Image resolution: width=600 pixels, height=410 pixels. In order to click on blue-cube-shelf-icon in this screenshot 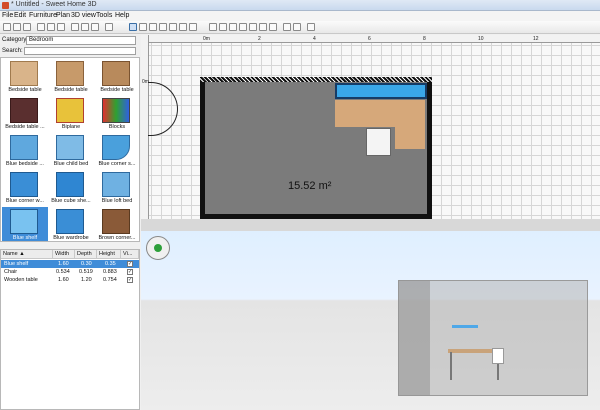, I will do `click(70, 184)`.